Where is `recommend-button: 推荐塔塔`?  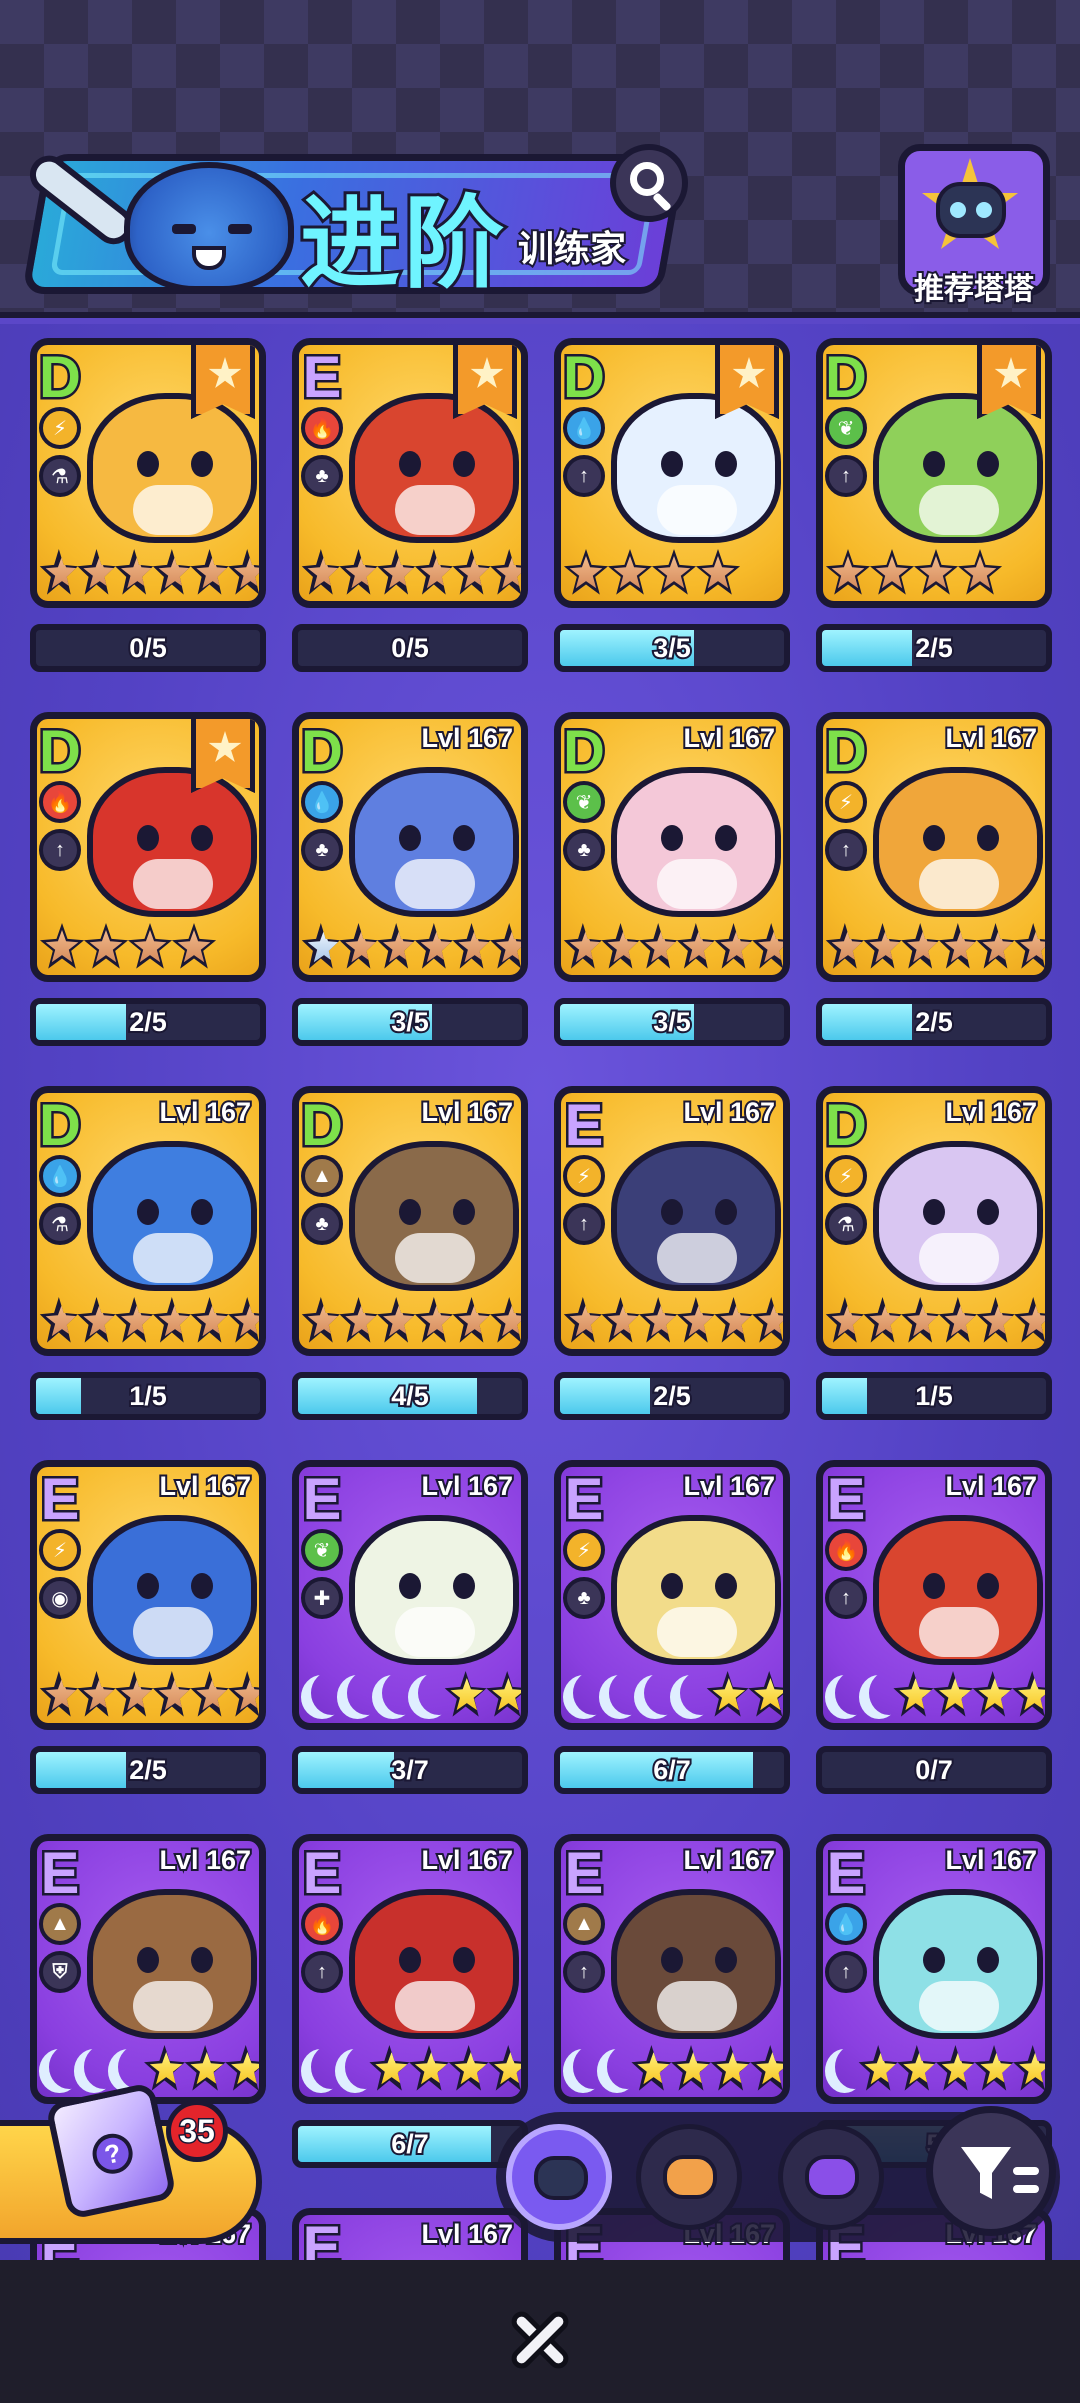
recommend-button: 推荐塔塔 is located at coordinates (974, 226).